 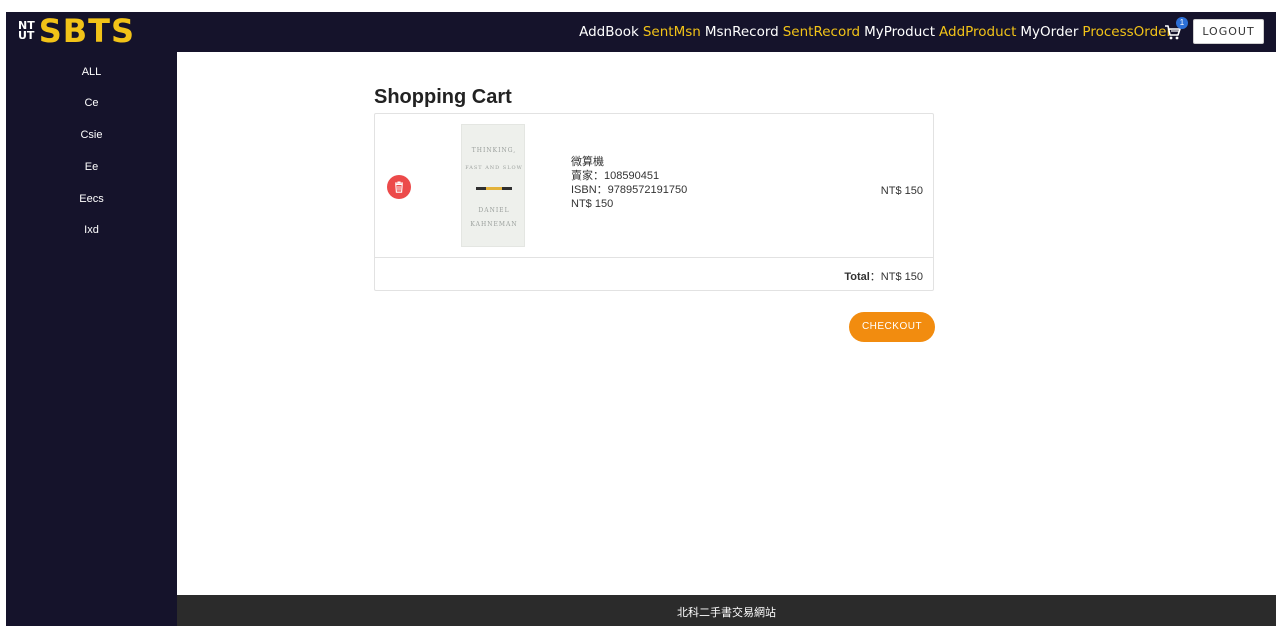 What do you see at coordinates (592, 204) in the screenshot?
I see `item-price: NT$ 150` at bounding box center [592, 204].